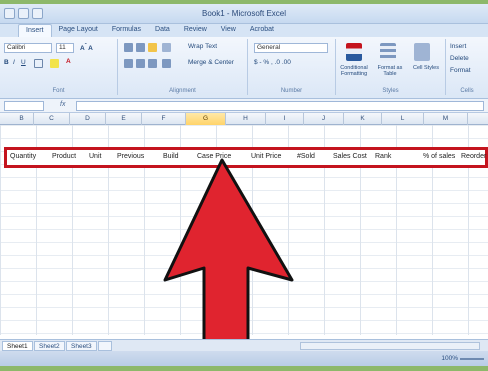 This screenshot has height=371, width=488. I want to click on sheet-tab-3: Sheet3, so click(81, 346).